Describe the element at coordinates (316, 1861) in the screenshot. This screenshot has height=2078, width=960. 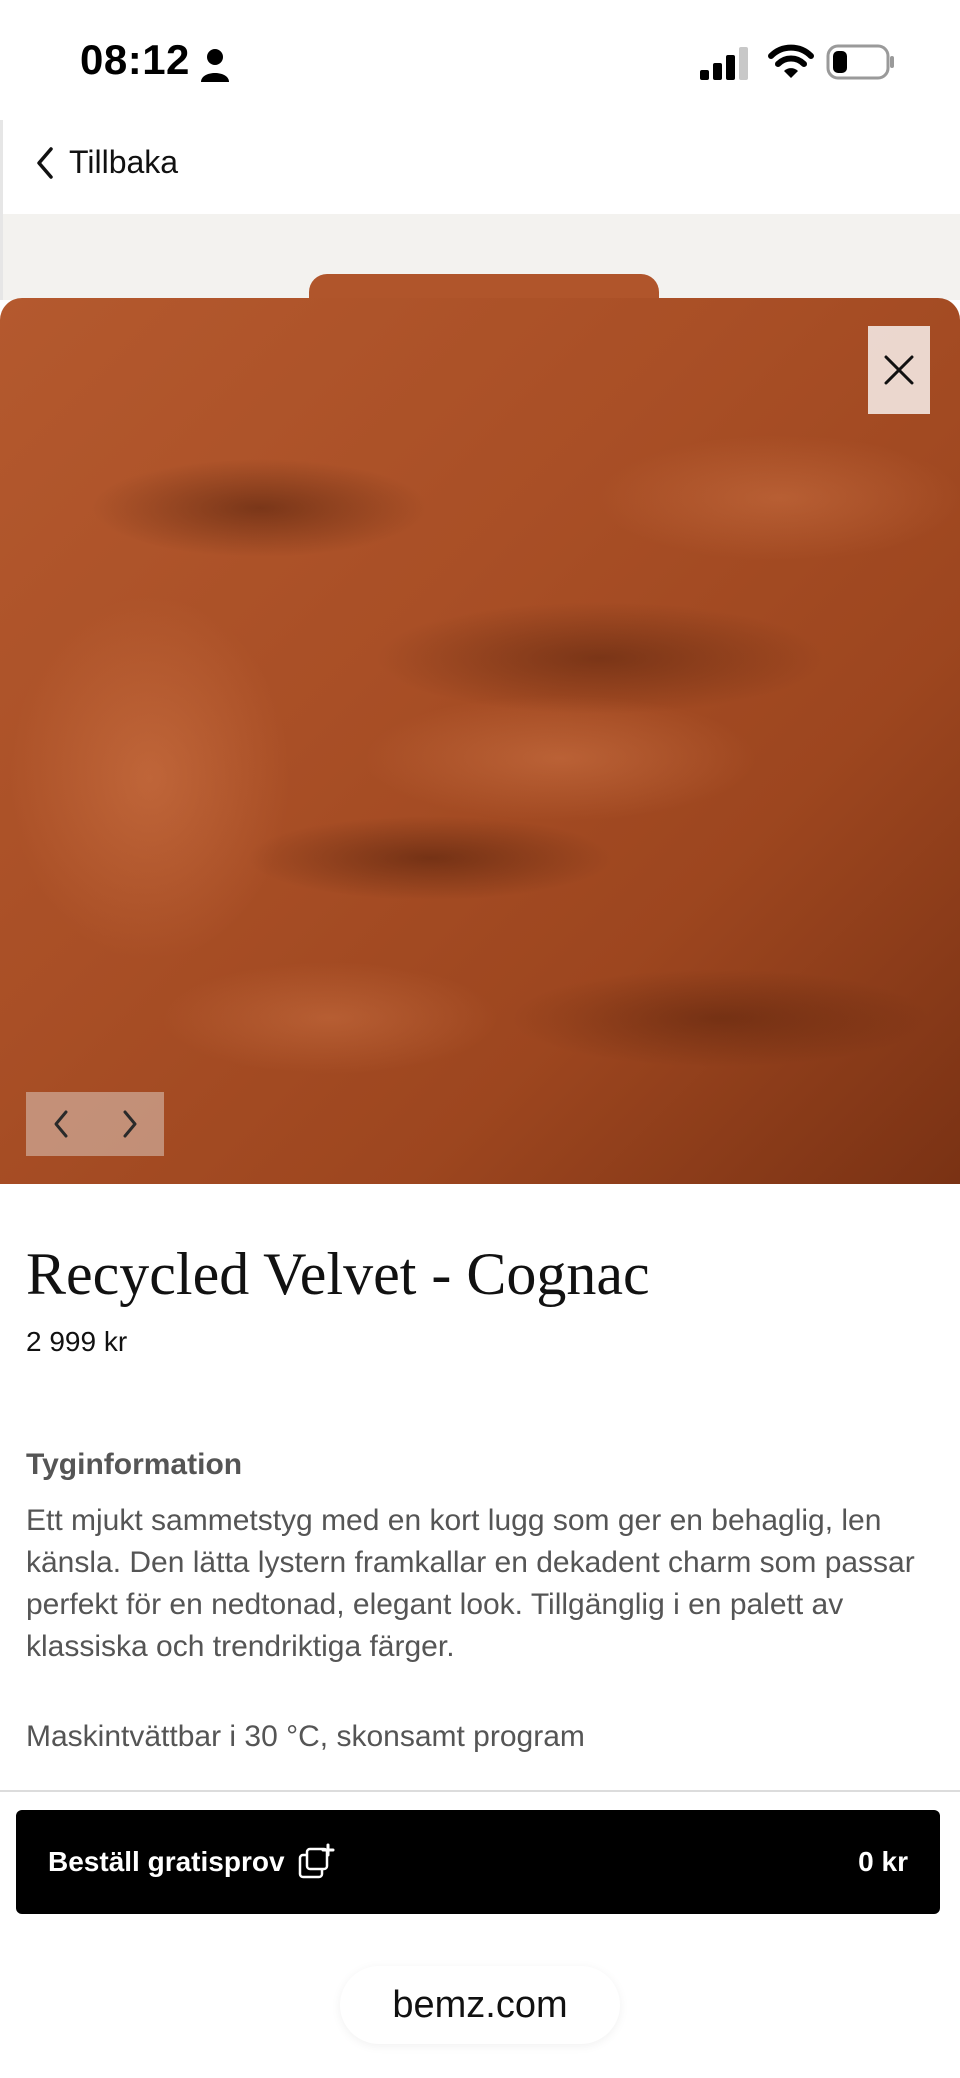
I see `add-sample-icon` at that location.